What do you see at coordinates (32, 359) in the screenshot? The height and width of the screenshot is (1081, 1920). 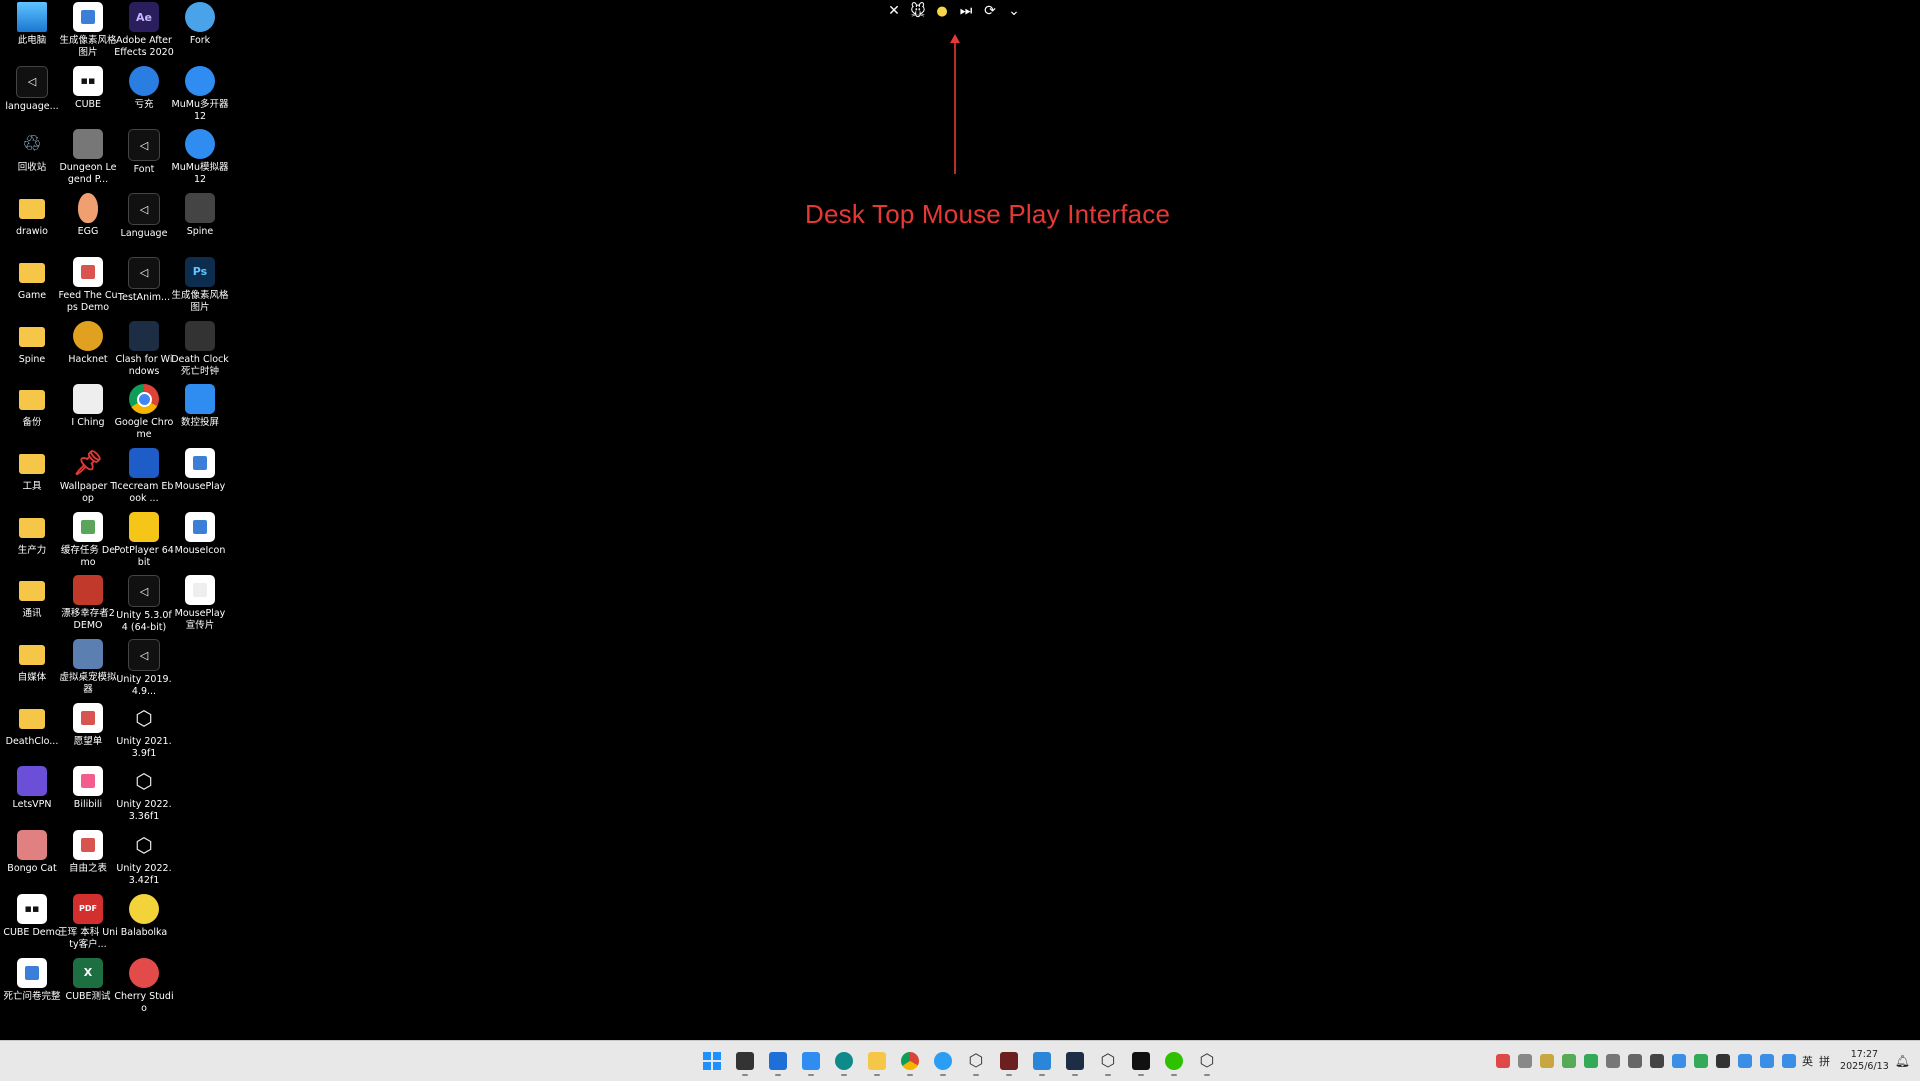 I see `desktop-icon-label: Spine` at bounding box center [32, 359].